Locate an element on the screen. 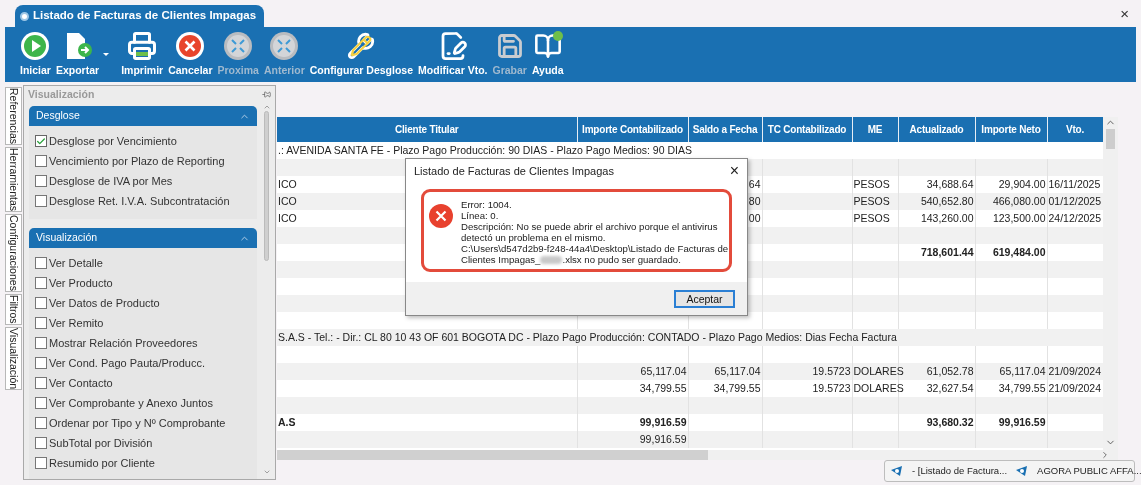 The width and height of the screenshot is (1141, 485). cancel-icon is located at coordinates (190, 45).